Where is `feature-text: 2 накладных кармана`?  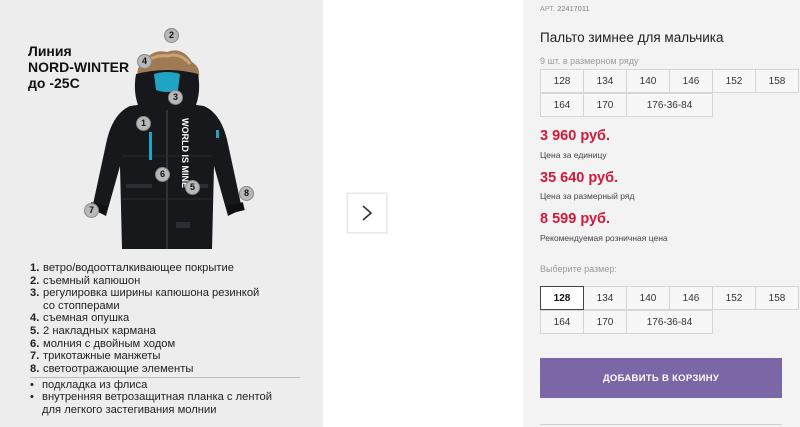 feature-text: 2 накладных кармана is located at coordinates (99, 330).